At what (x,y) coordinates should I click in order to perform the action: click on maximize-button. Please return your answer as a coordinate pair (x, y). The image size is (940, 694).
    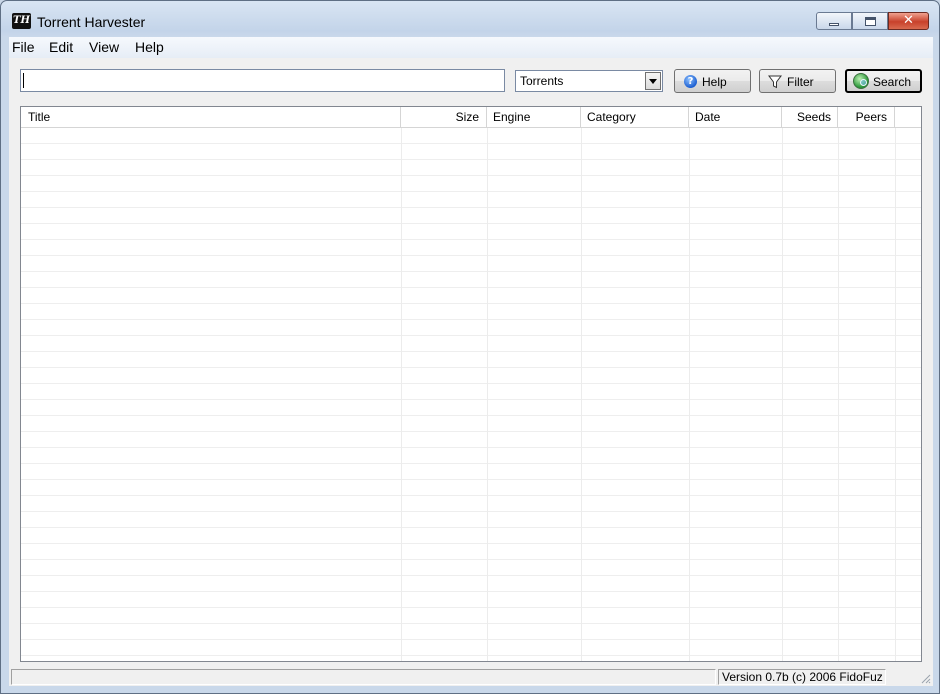
    Looking at the image, I should click on (870, 21).